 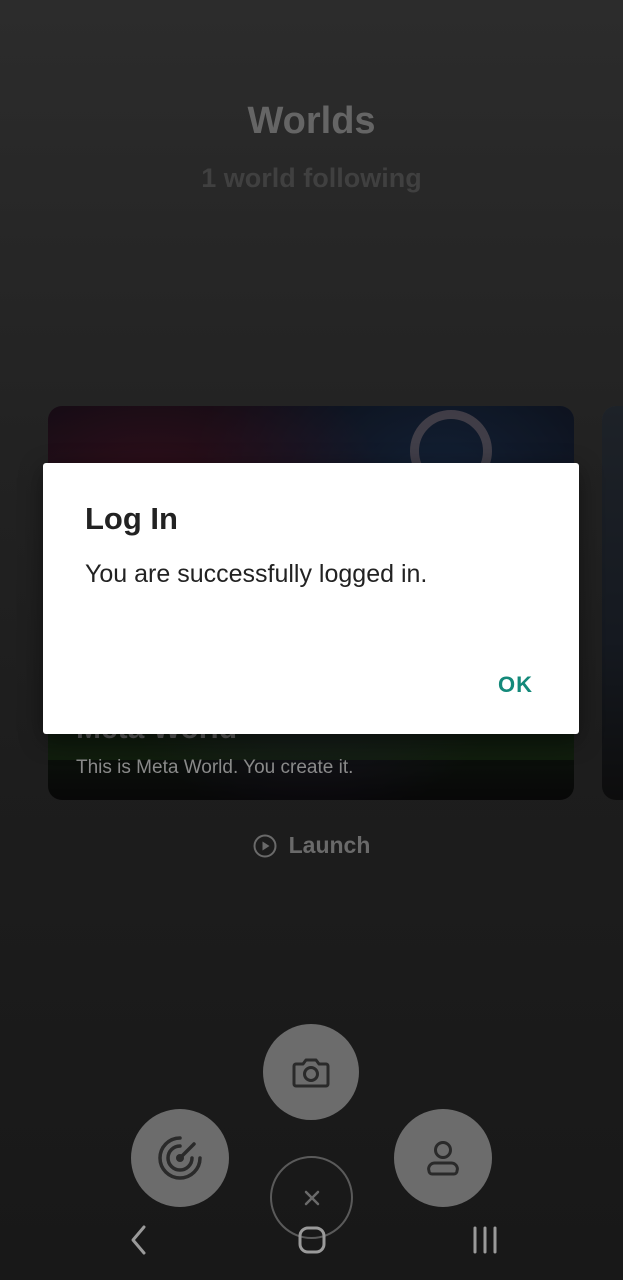 What do you see at coordinates (515, 685) in the screenshot?
I see `ok-button: OK` at bounding box center [515, 685].